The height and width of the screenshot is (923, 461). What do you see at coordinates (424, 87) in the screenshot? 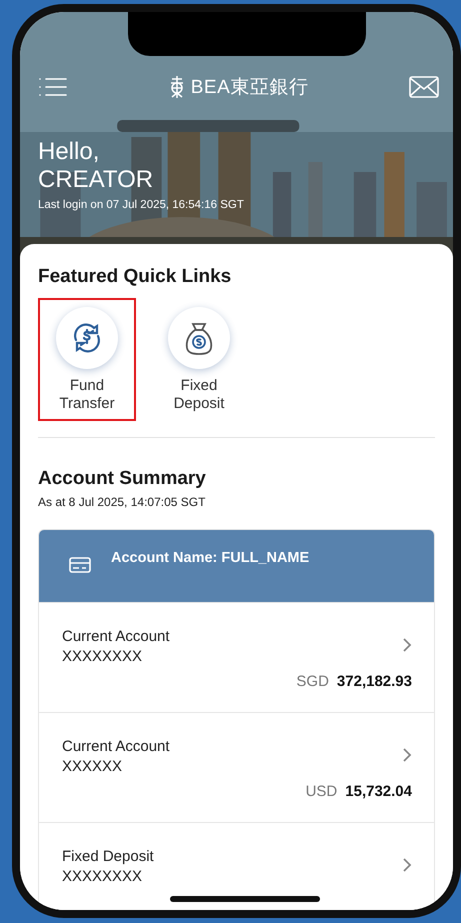
I see `mail-icon` at bounding box center [424, 87].